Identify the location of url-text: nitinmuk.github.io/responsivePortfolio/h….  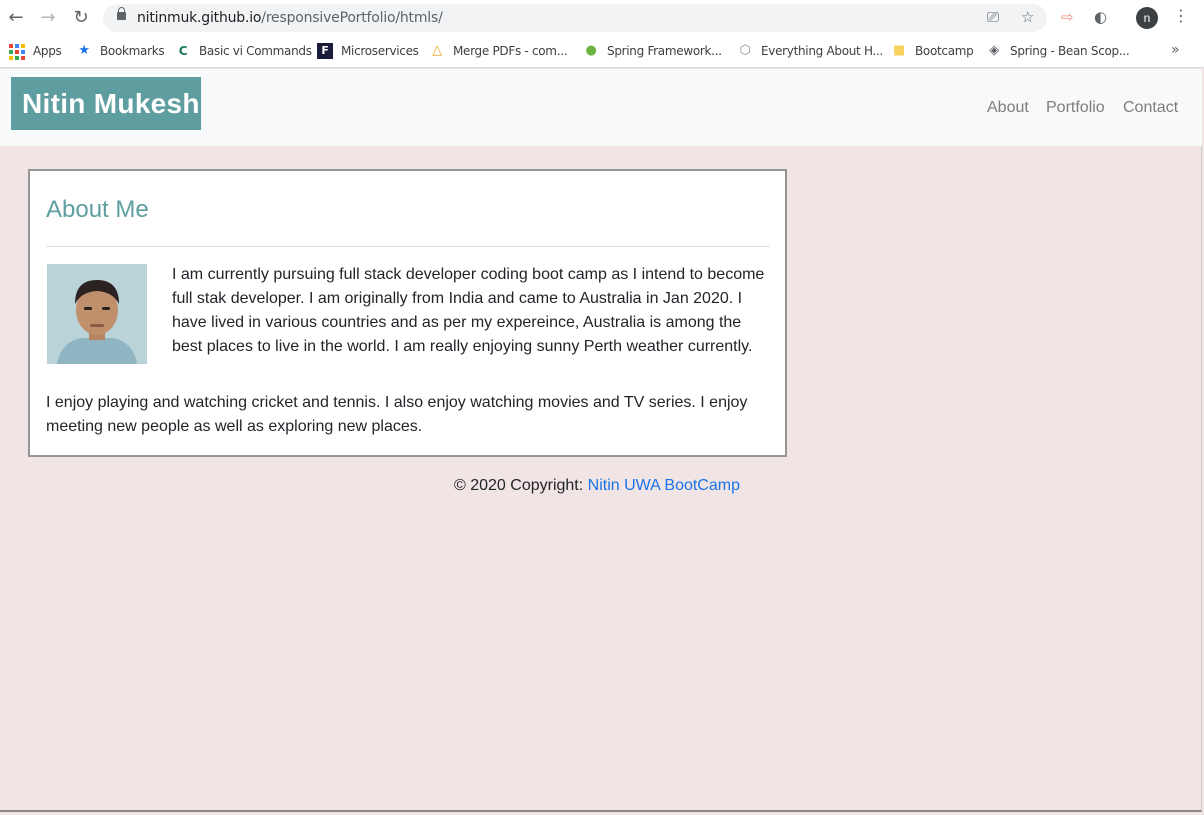
(290, 18).